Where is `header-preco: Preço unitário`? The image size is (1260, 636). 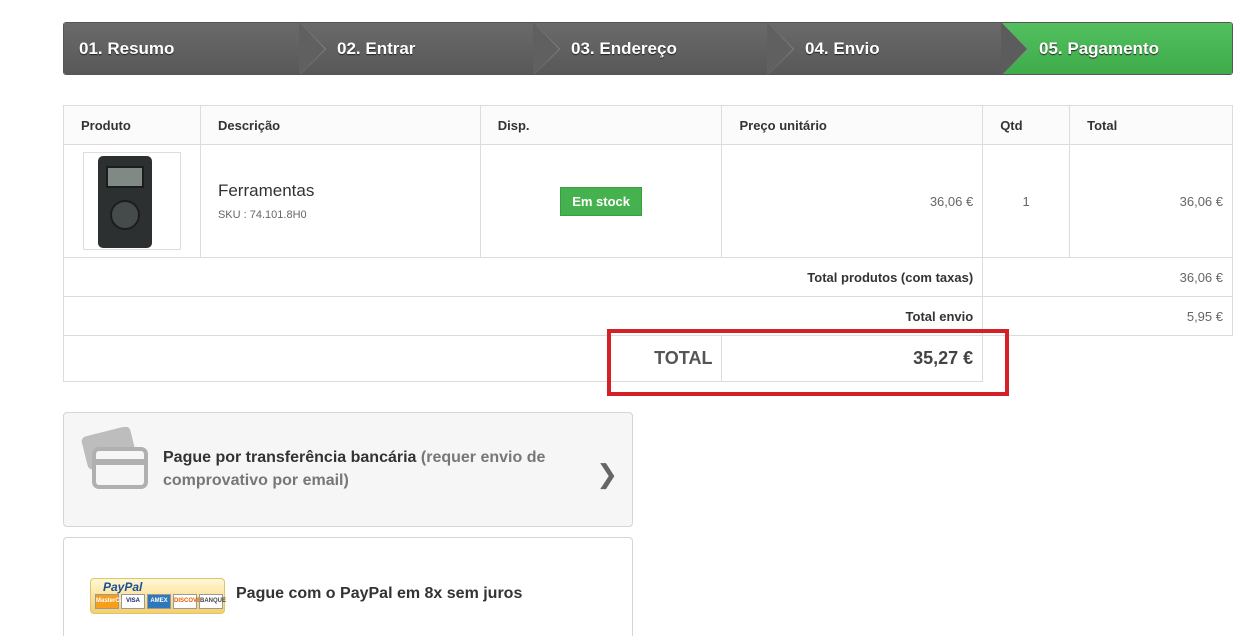 header-preco: Preço unitário is located at coordinates (852, 125).